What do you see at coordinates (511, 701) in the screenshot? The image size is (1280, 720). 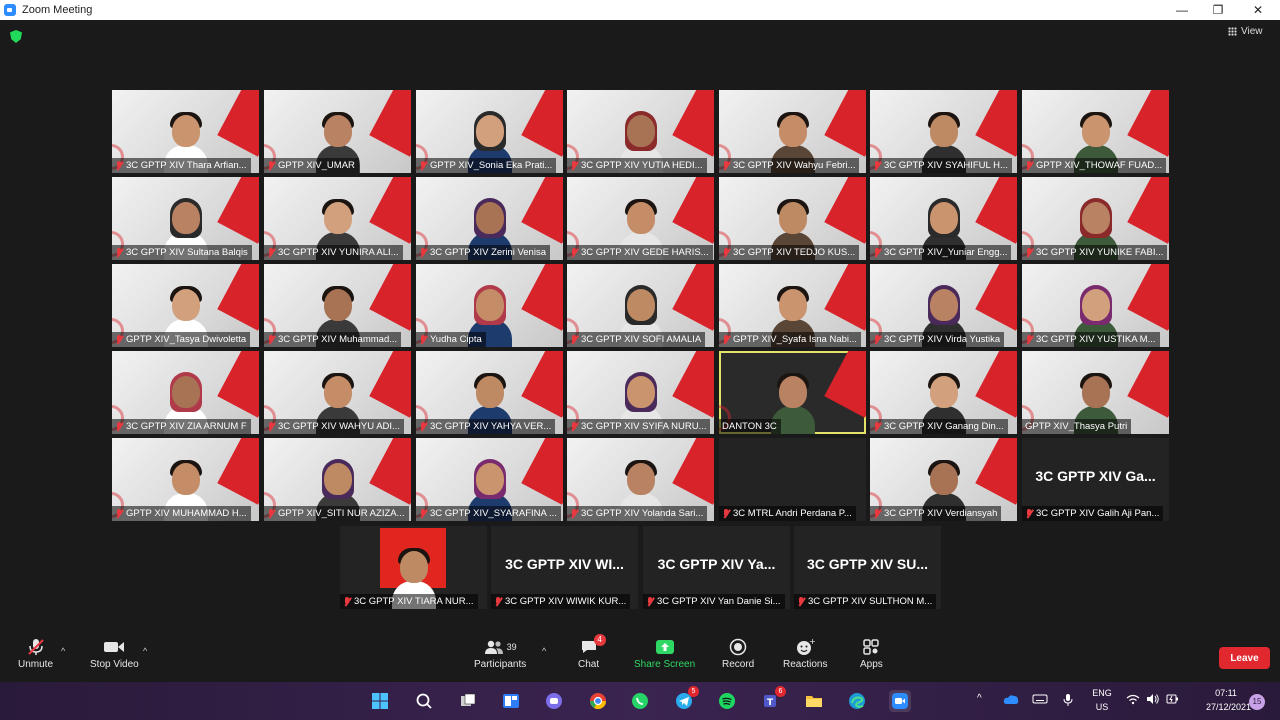 I see `widgets-icon` at bounding box center [511, 701].